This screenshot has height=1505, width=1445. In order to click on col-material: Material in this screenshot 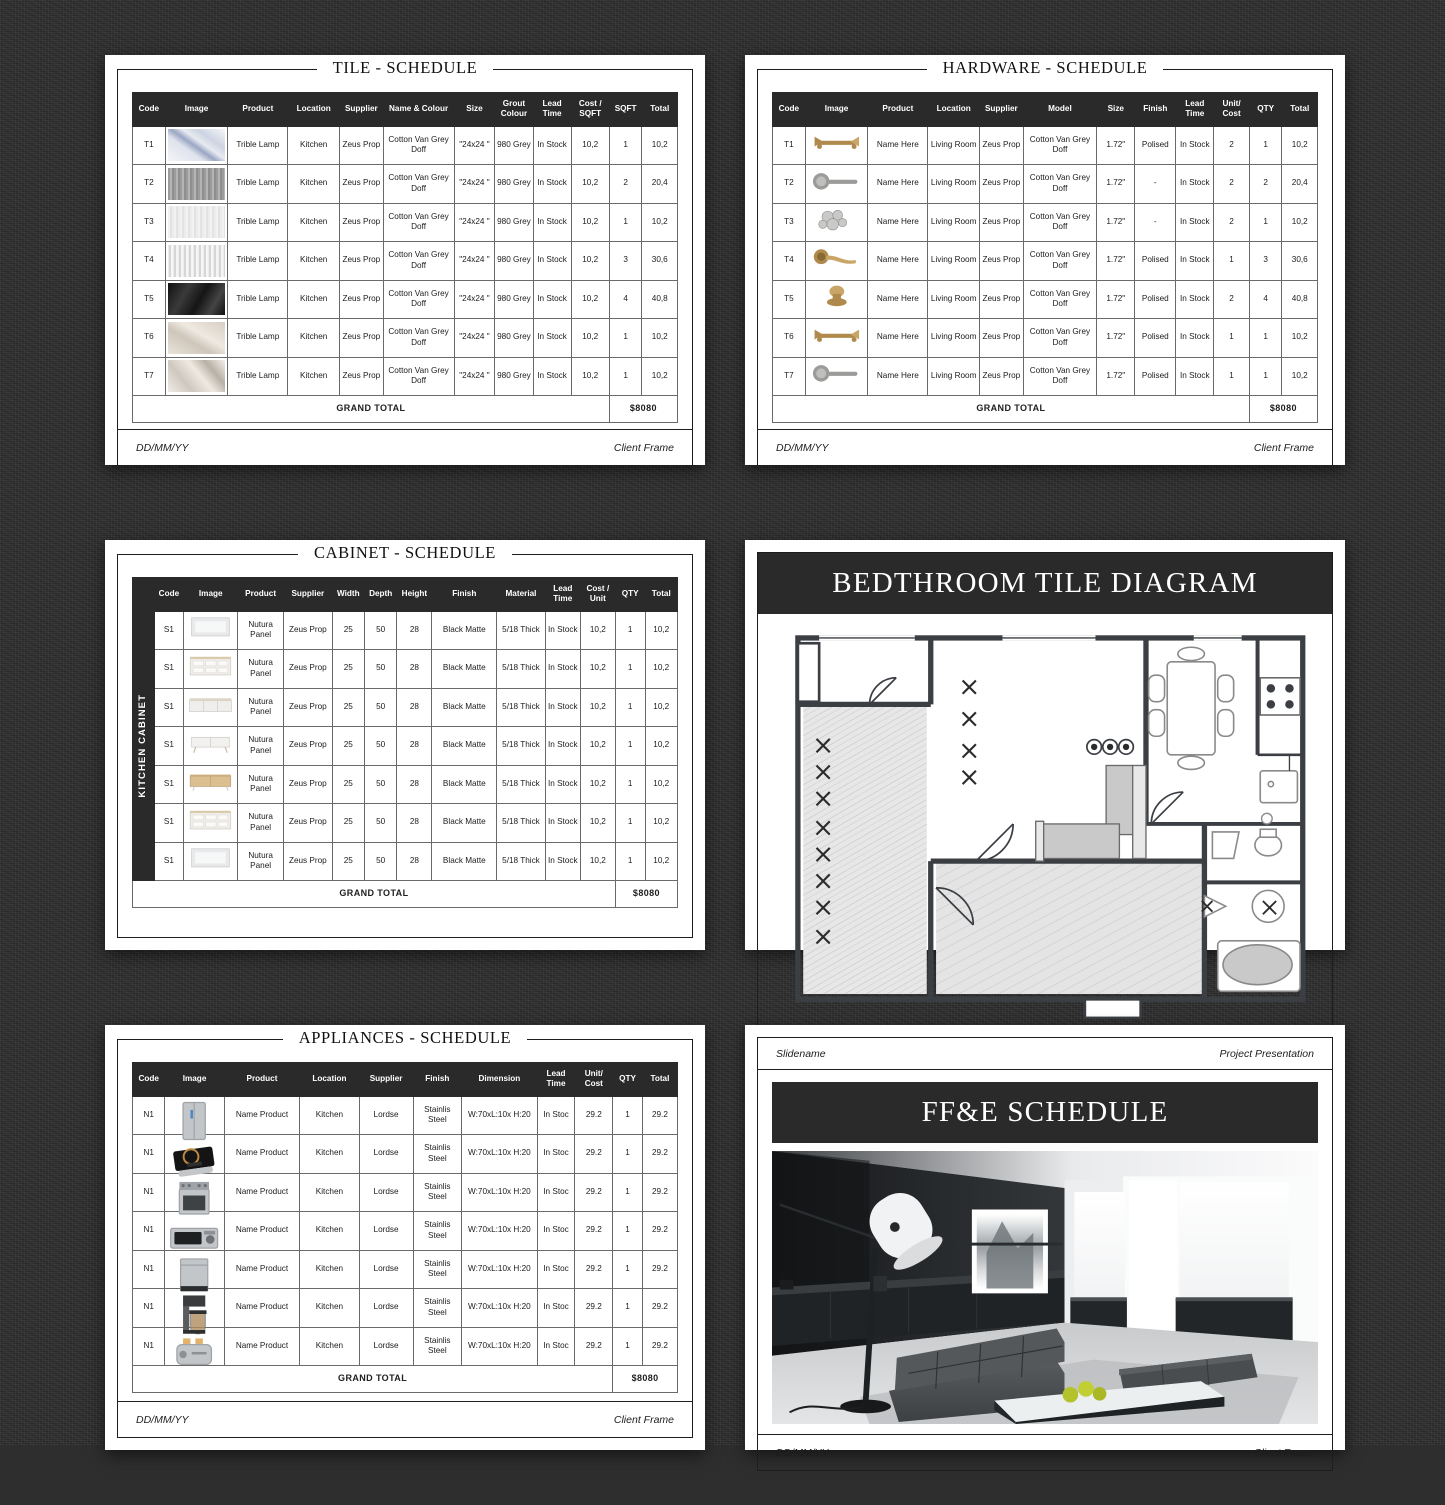, I will do `click(521, 594)`.